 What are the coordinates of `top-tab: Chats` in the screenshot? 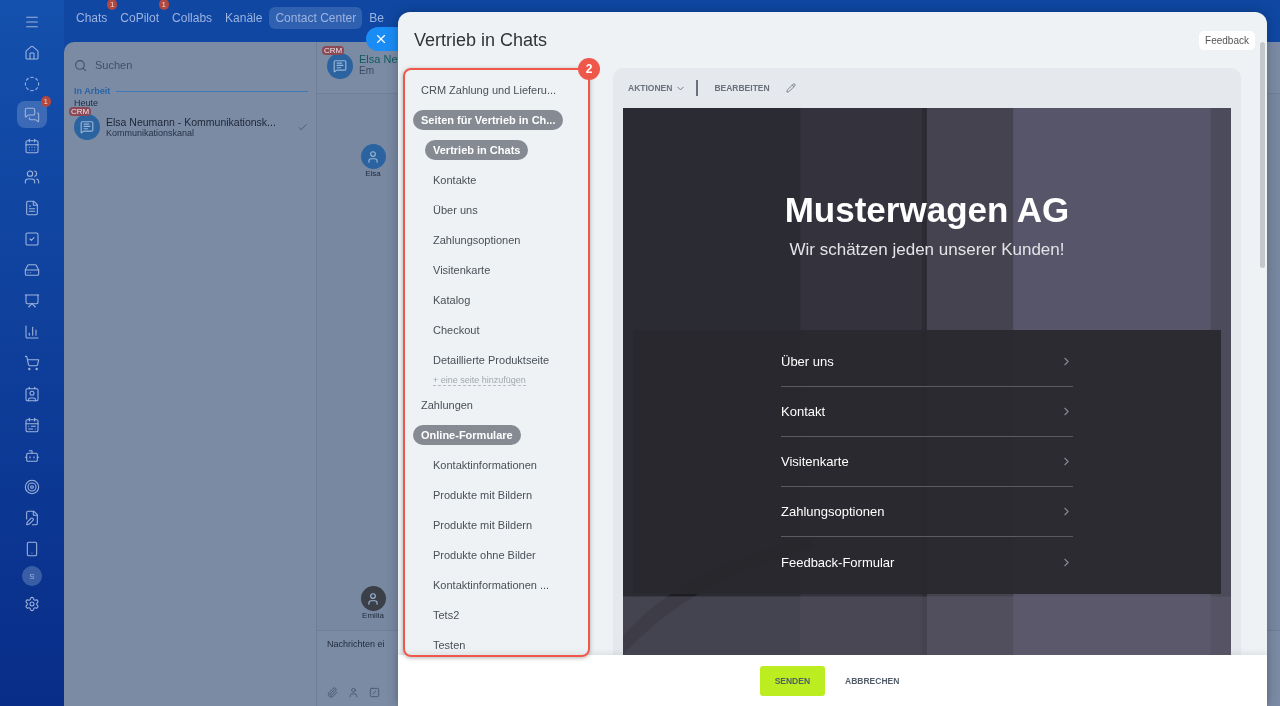 It's located at (92, 18).